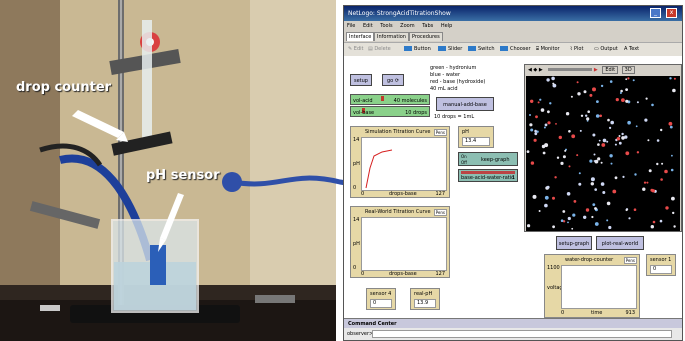  I want to click on toolbar-button: Button, so click(417, 49).